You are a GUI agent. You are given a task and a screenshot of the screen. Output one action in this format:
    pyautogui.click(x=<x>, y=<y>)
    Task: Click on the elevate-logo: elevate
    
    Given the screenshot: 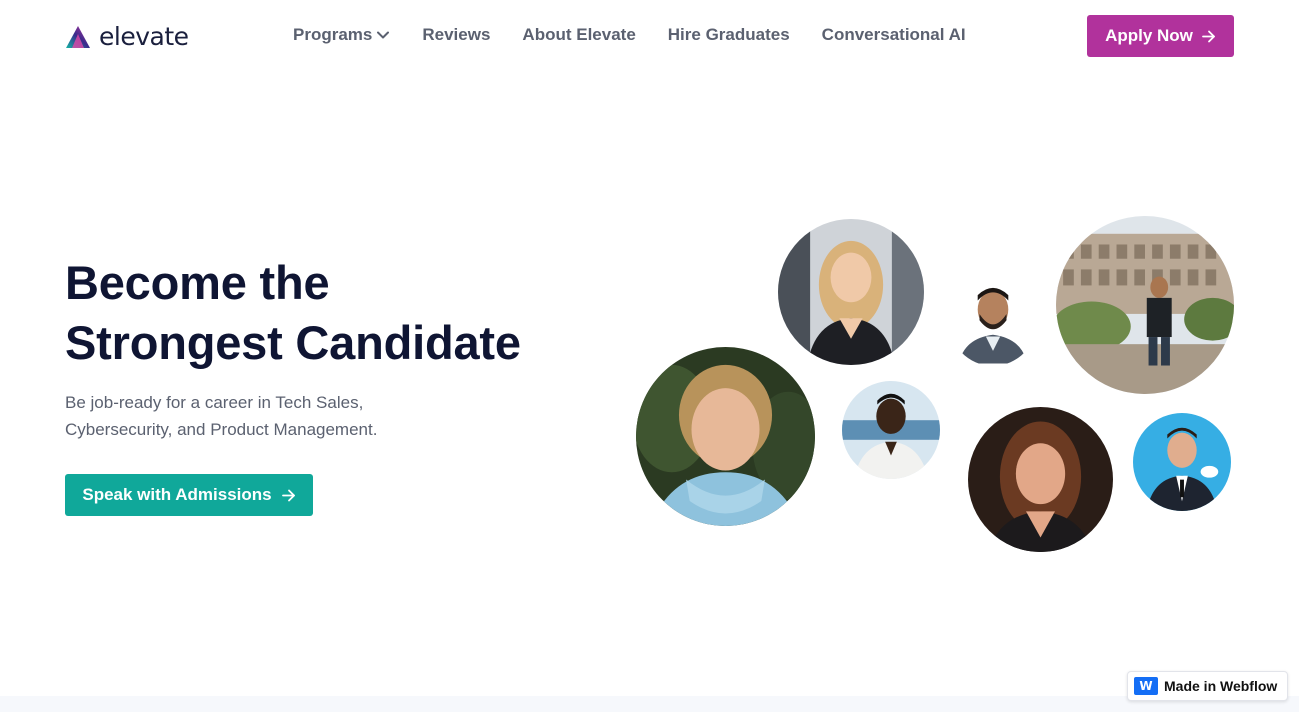 What is the action you would take?
    pyautogui.click(x=127, y=37)
    